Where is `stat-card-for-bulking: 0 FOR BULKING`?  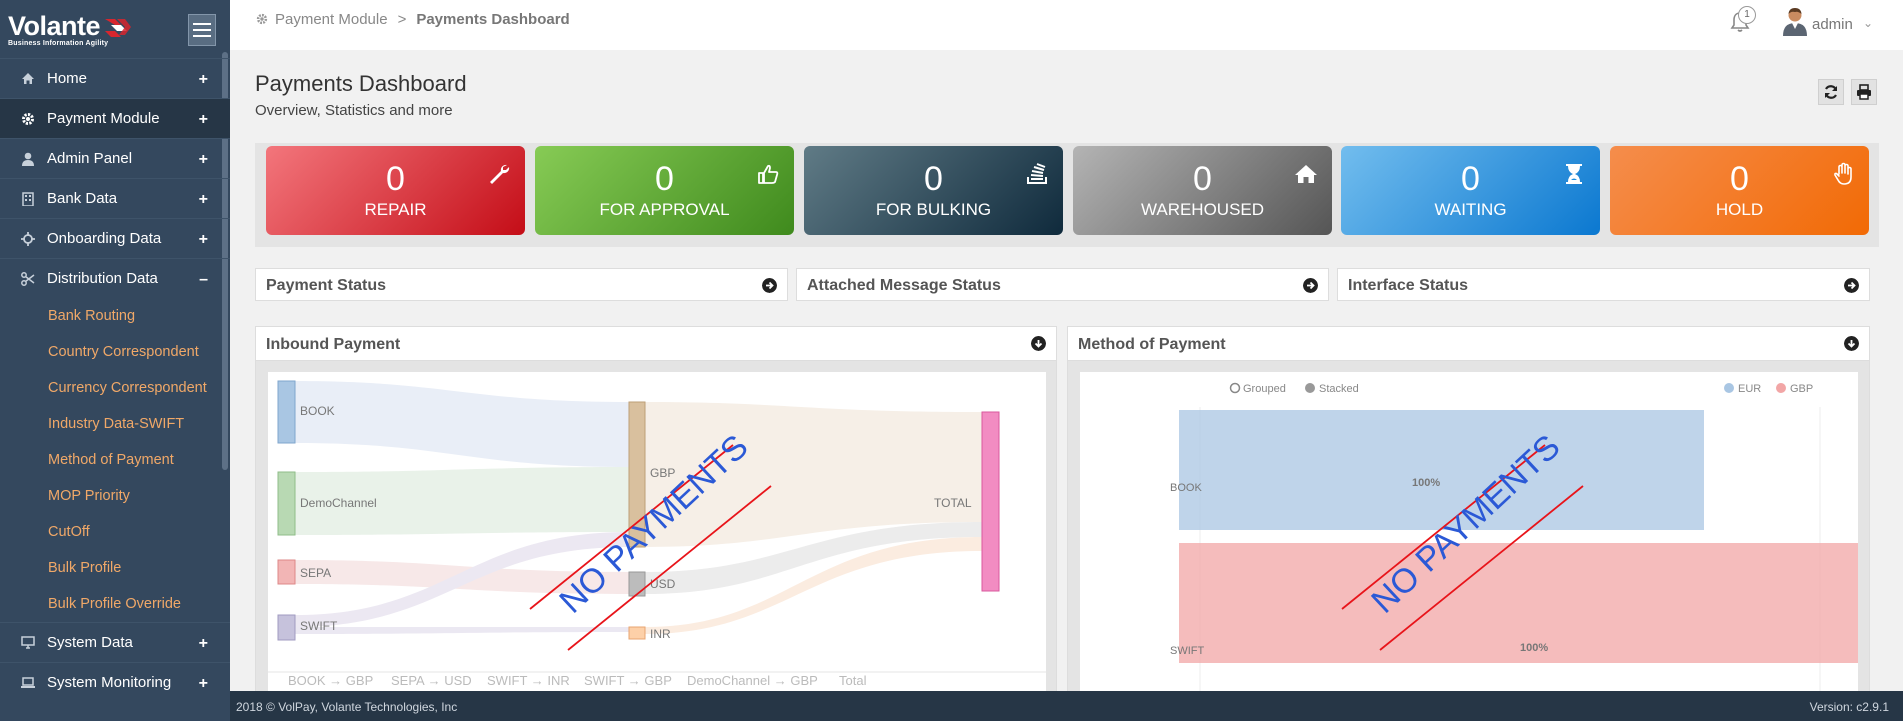 stat-card-for-bulking: 0 FOR BULKING is located at coordinates (933, 190).